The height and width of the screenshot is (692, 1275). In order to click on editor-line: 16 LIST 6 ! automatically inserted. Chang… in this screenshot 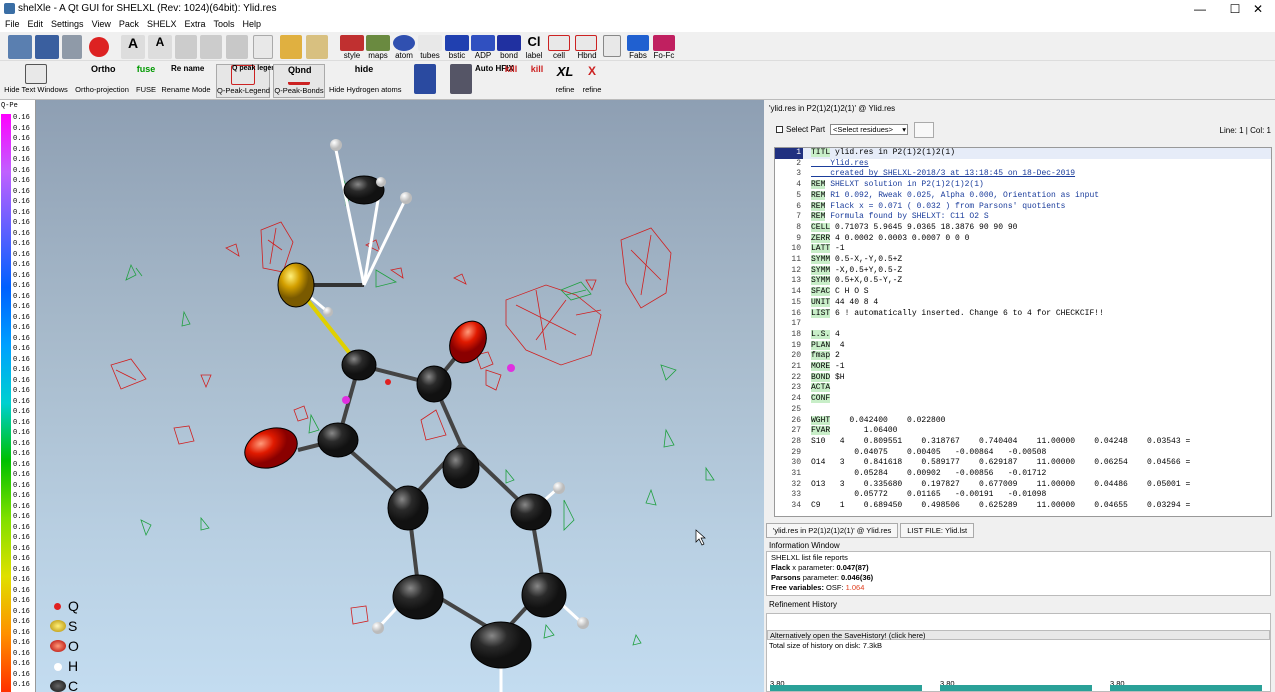, I will do `click(1023, 314)`.